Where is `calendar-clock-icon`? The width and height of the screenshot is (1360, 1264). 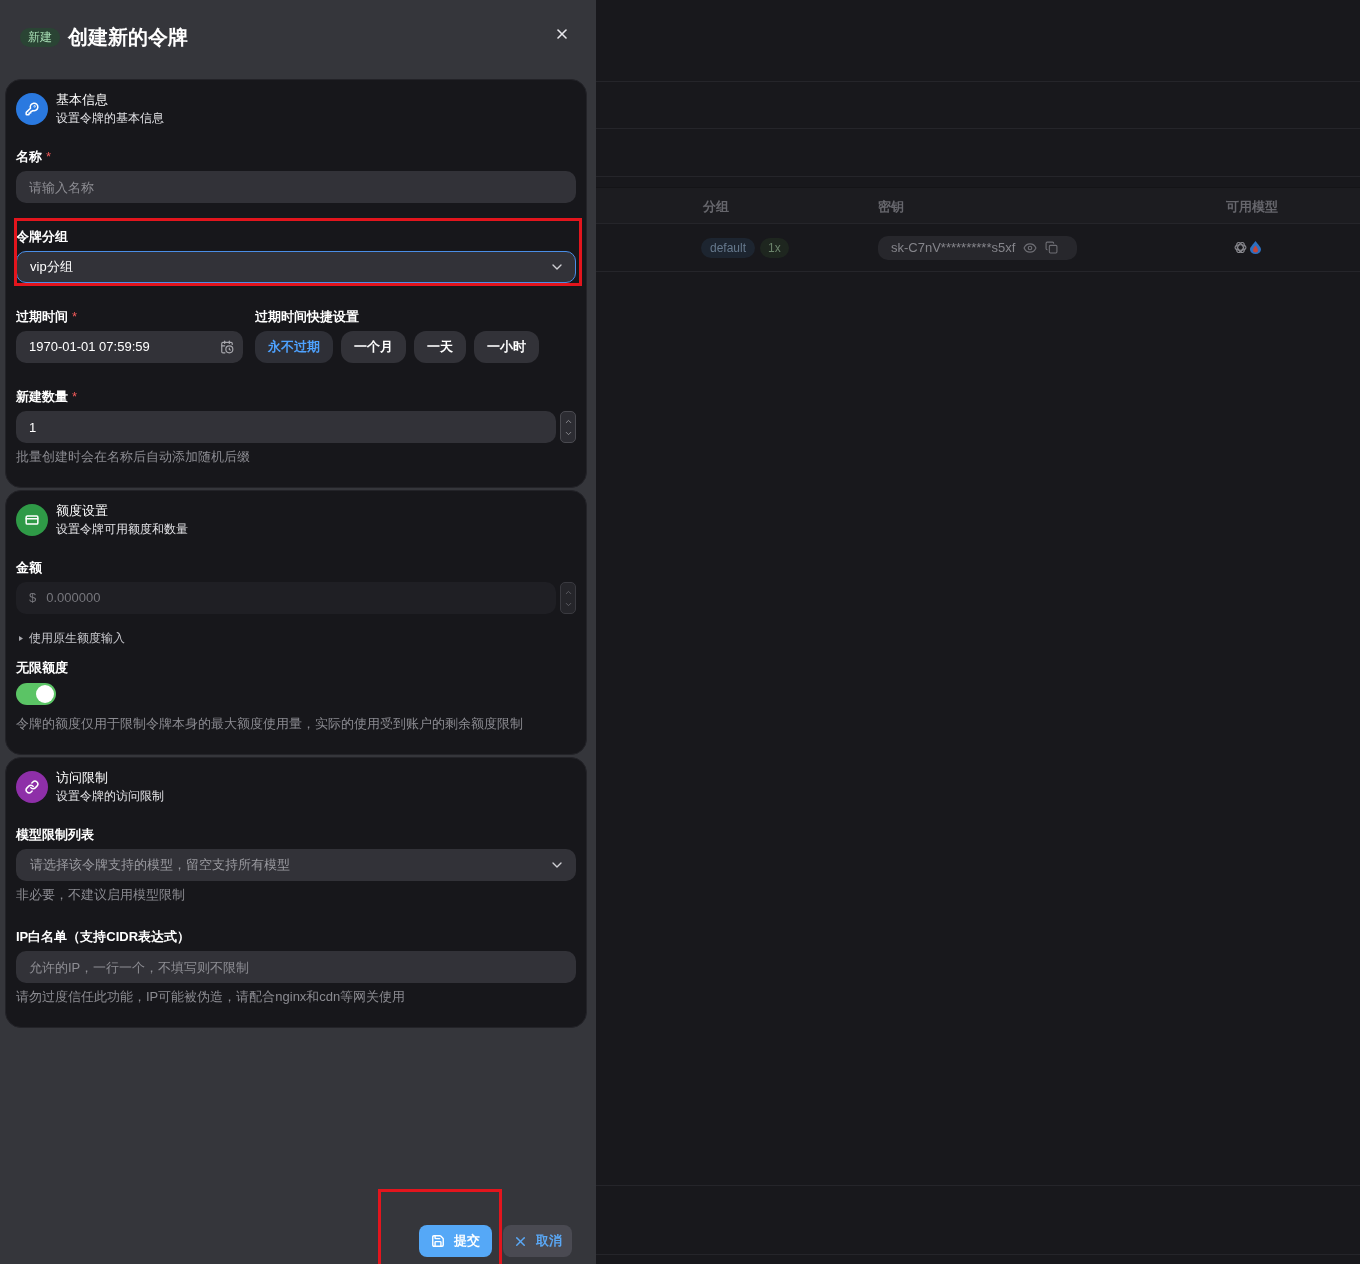 calendar-clock-icon is located at coordinates (227, 347).